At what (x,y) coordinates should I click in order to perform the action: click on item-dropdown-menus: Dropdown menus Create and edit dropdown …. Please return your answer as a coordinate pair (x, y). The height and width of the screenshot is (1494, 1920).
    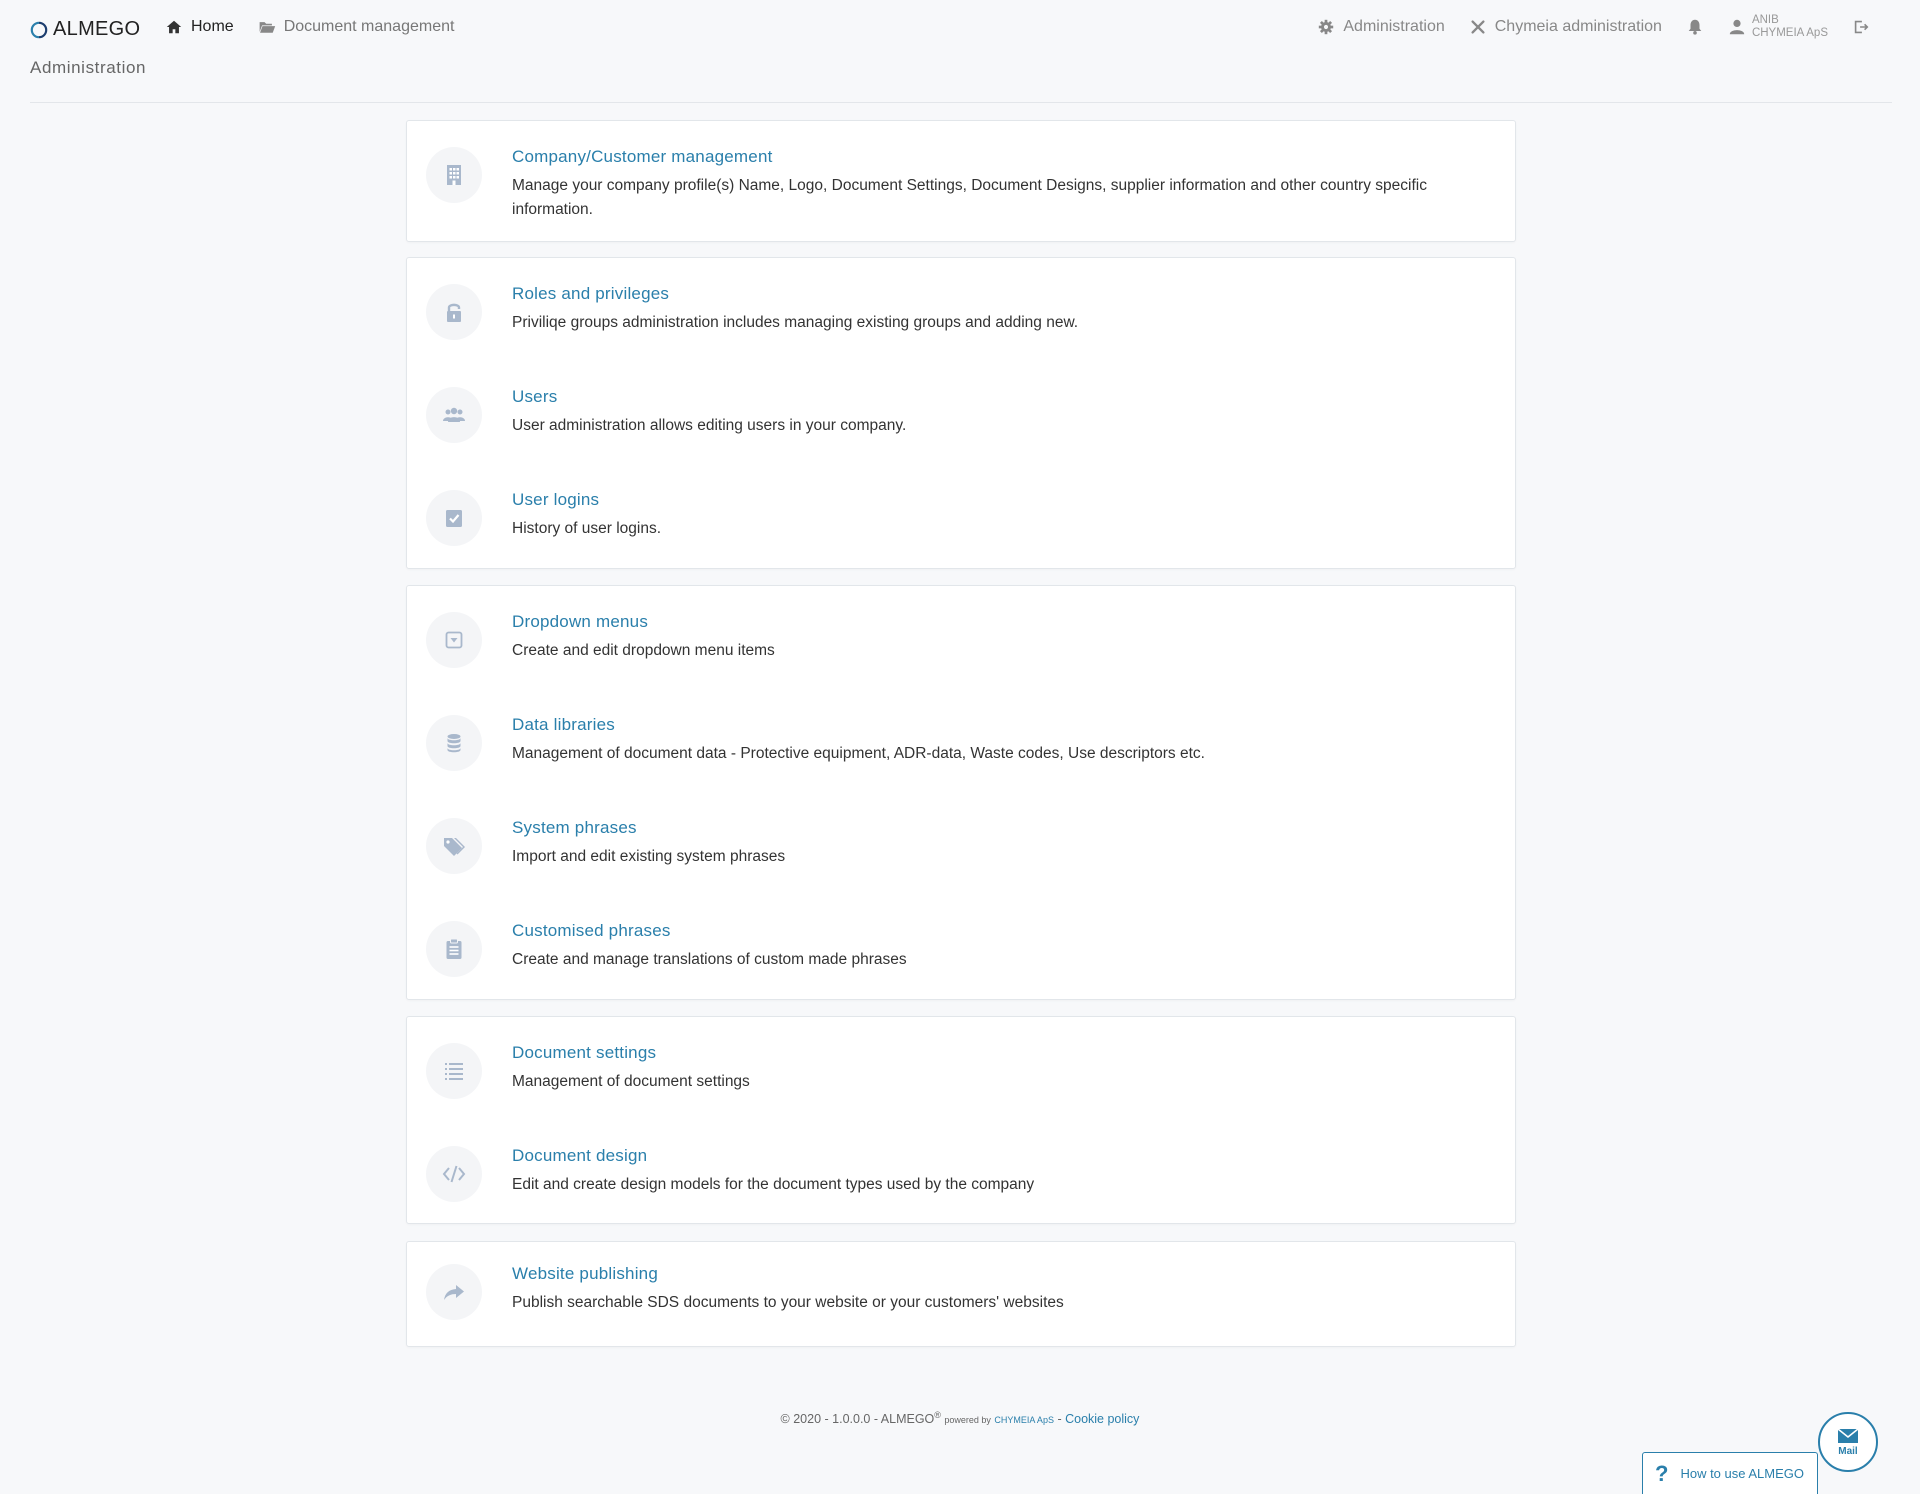
    Looking at the image, I should click on (961, 662).